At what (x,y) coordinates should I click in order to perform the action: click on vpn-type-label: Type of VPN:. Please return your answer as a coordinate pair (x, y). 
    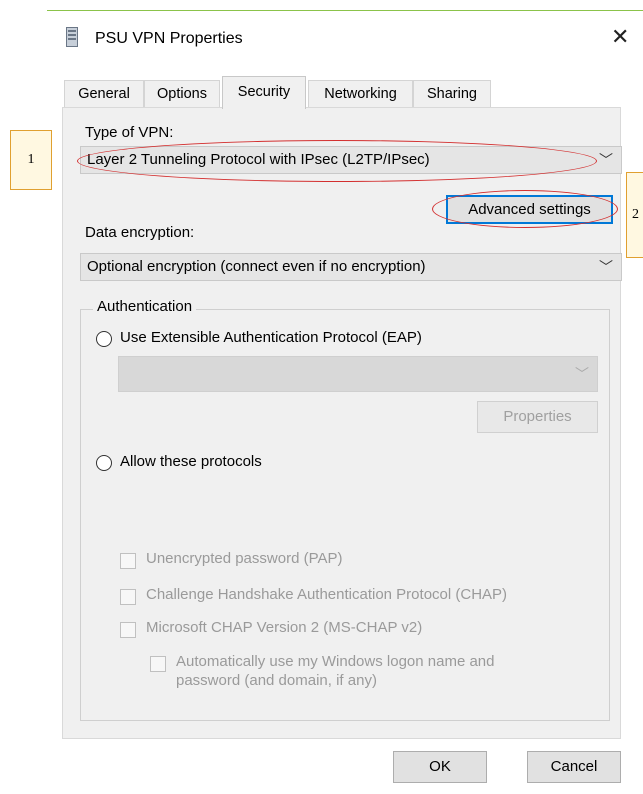
    Looking at the image, I should click on (129, 132).